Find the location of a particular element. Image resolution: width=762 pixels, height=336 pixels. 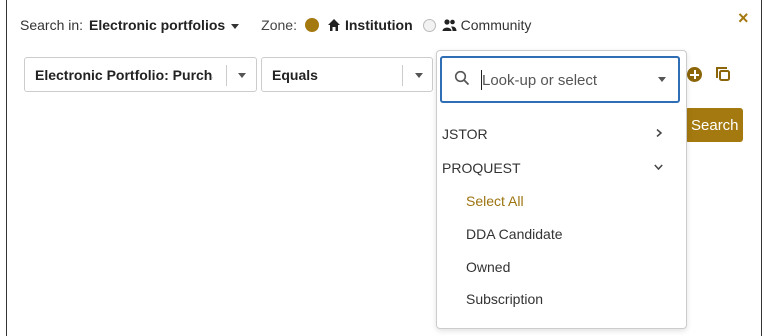

field-select: Electronic Portfolio: Purchase Model is located at coordinates (140, 74).